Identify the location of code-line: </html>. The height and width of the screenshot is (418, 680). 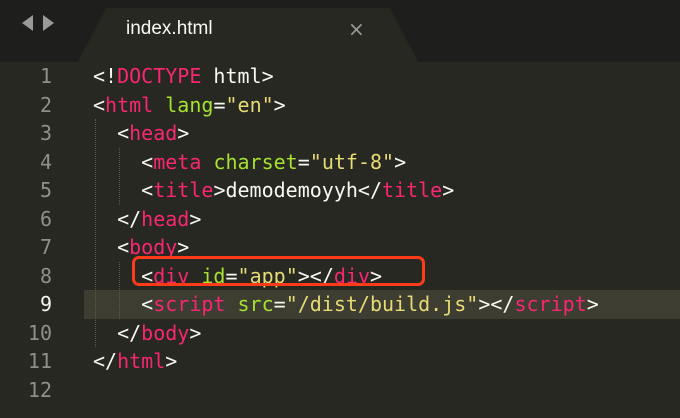
(135, 361).